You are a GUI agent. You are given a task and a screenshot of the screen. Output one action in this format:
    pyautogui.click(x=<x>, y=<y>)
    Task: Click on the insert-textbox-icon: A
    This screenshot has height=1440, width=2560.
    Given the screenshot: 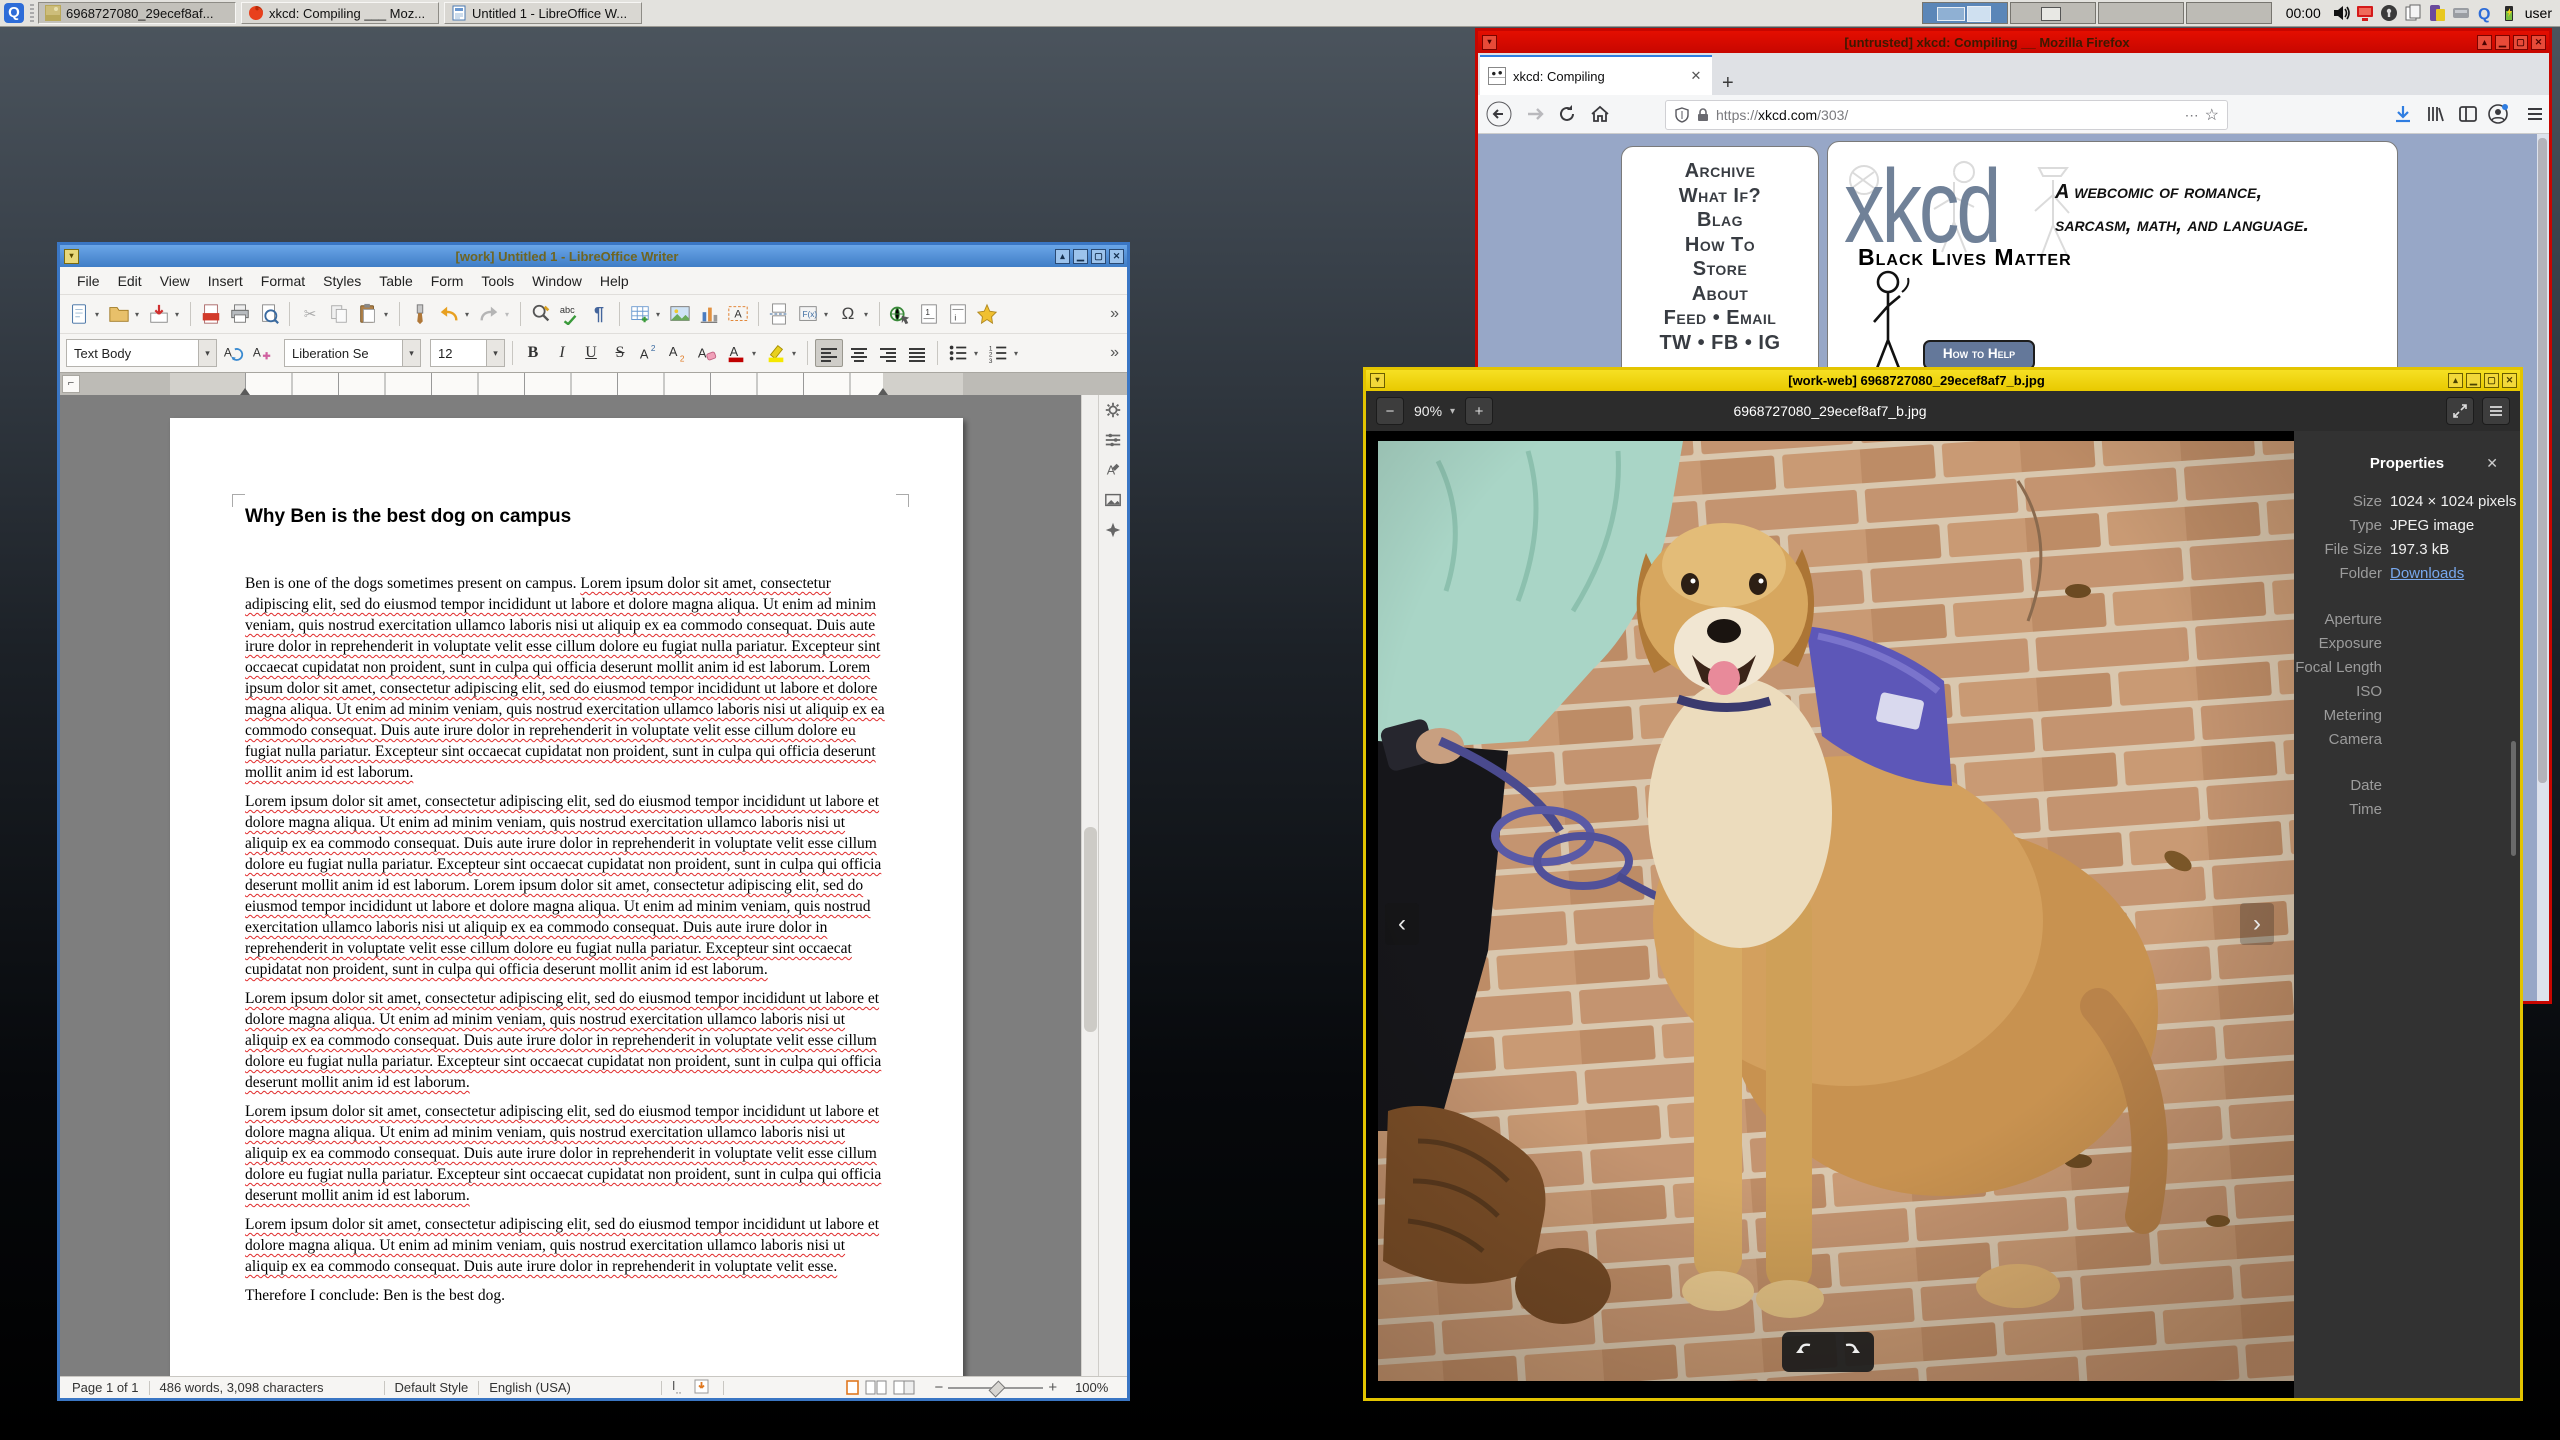 What is the action you would take?
    pyautogui.click(x=738, y=314)
    